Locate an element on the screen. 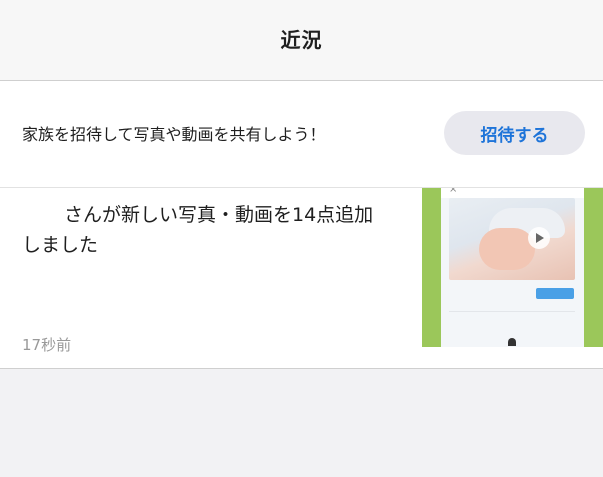  thumbnail-divider is located at coordinates (512, 311).